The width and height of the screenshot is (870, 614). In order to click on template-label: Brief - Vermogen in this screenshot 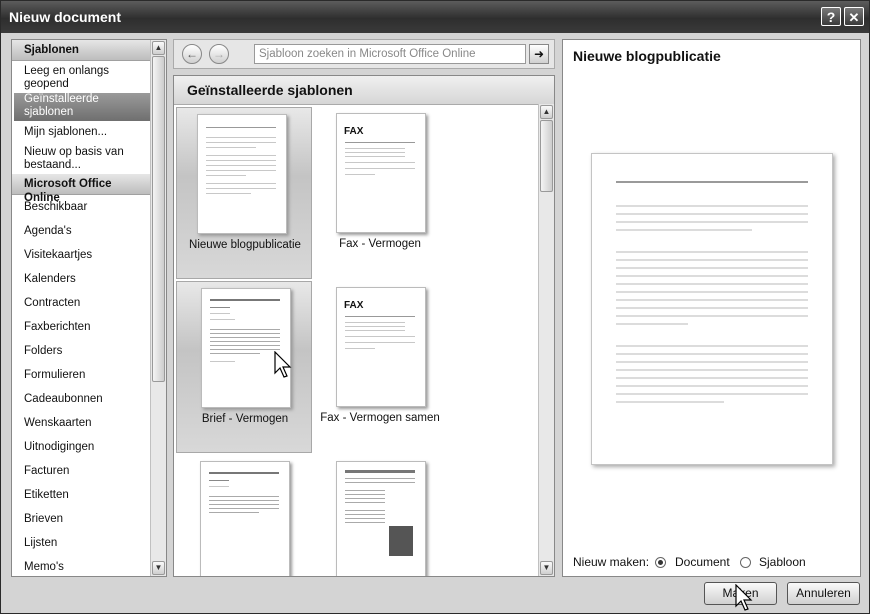, I will do `click(245, 419)`.